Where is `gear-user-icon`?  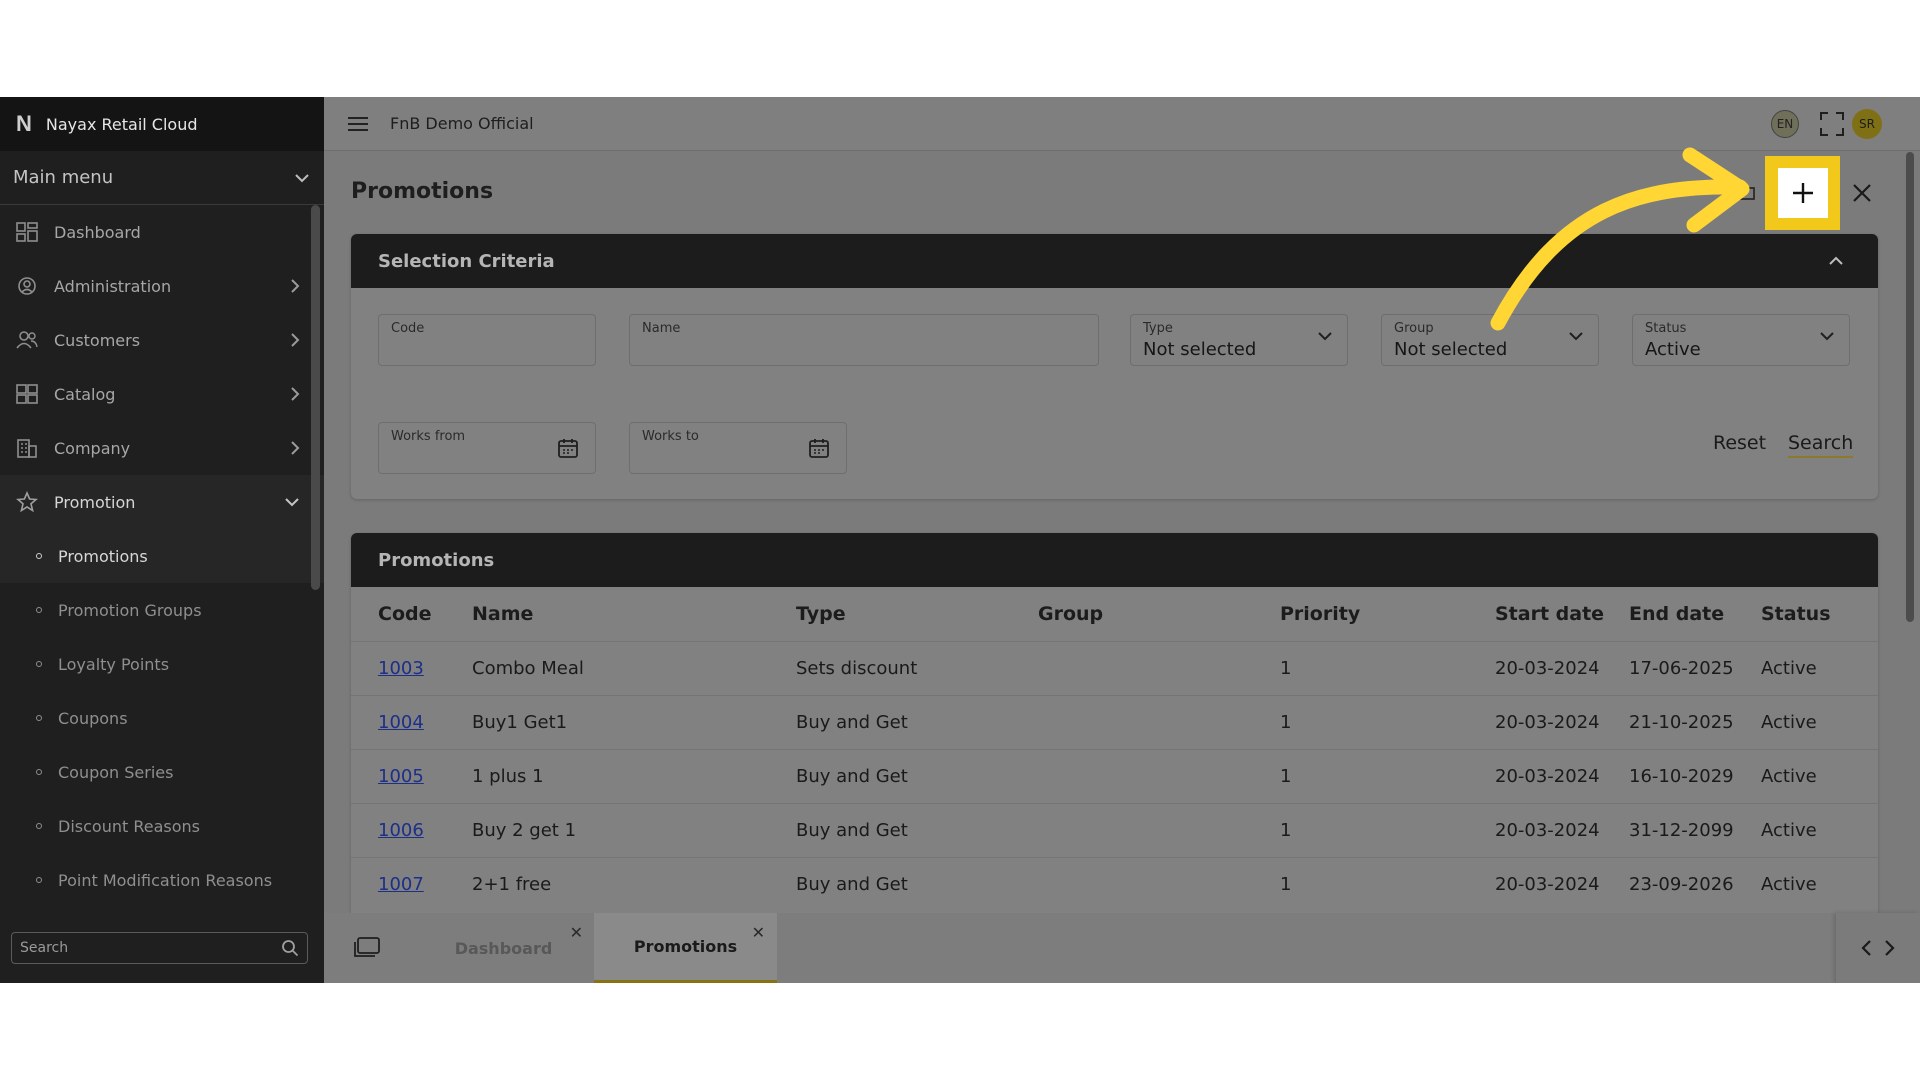 gear-user-icon is located at coordinates (27, 286).